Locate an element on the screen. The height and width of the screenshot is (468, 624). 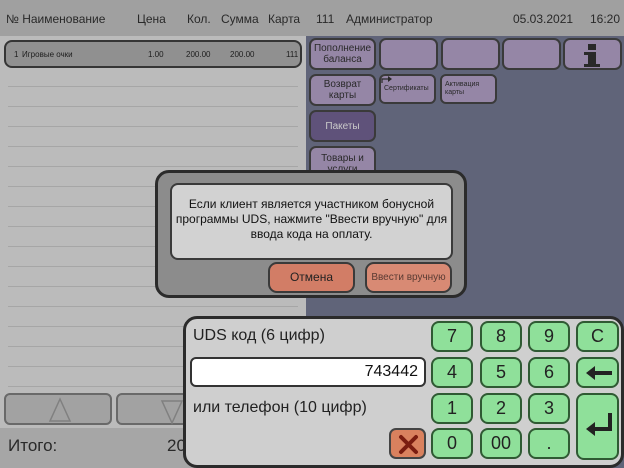
key-00: 00 is located at coordinates (501, 443).